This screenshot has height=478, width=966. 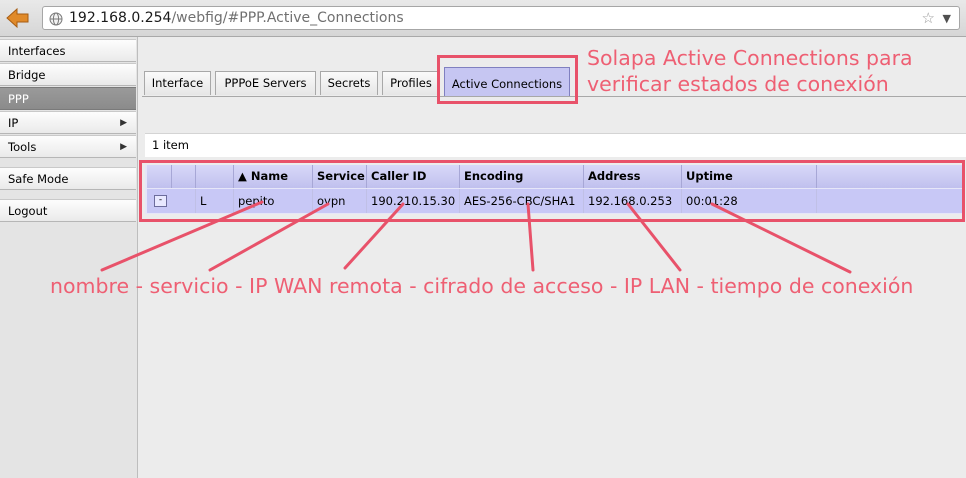 I want to click on tab-label: Interface, so click(x=177, y=83).